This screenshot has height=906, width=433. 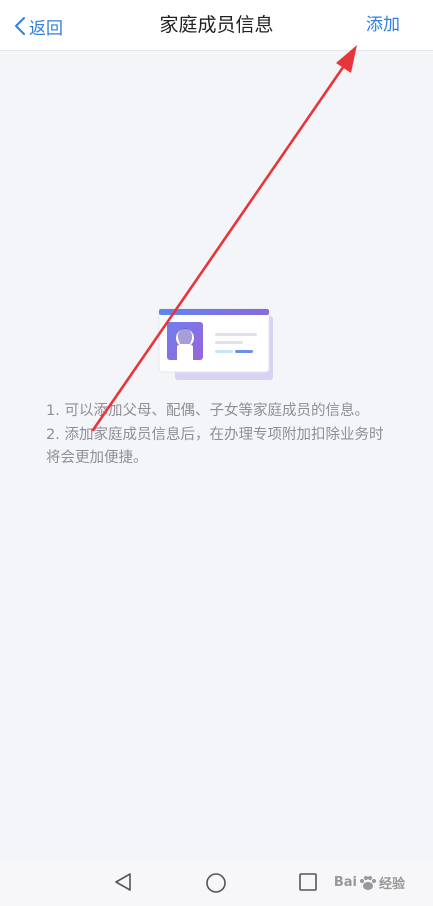 I want to click on watermark: Bai 经验, so click(x=369, y=882).